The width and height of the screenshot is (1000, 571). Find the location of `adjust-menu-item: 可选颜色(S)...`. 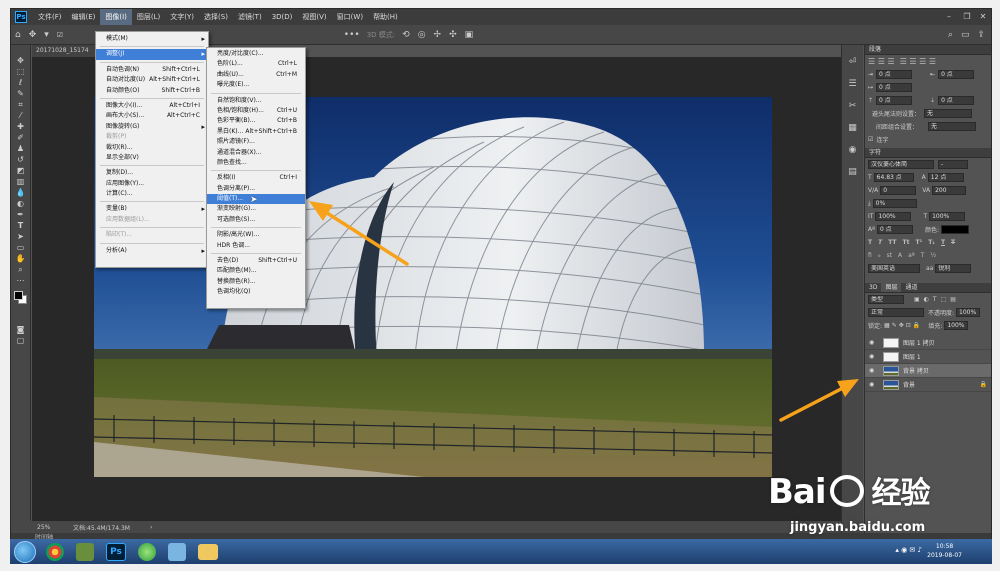

adjust-menu-item: 可选颜色(S)... is located at coordinates (256, 220).